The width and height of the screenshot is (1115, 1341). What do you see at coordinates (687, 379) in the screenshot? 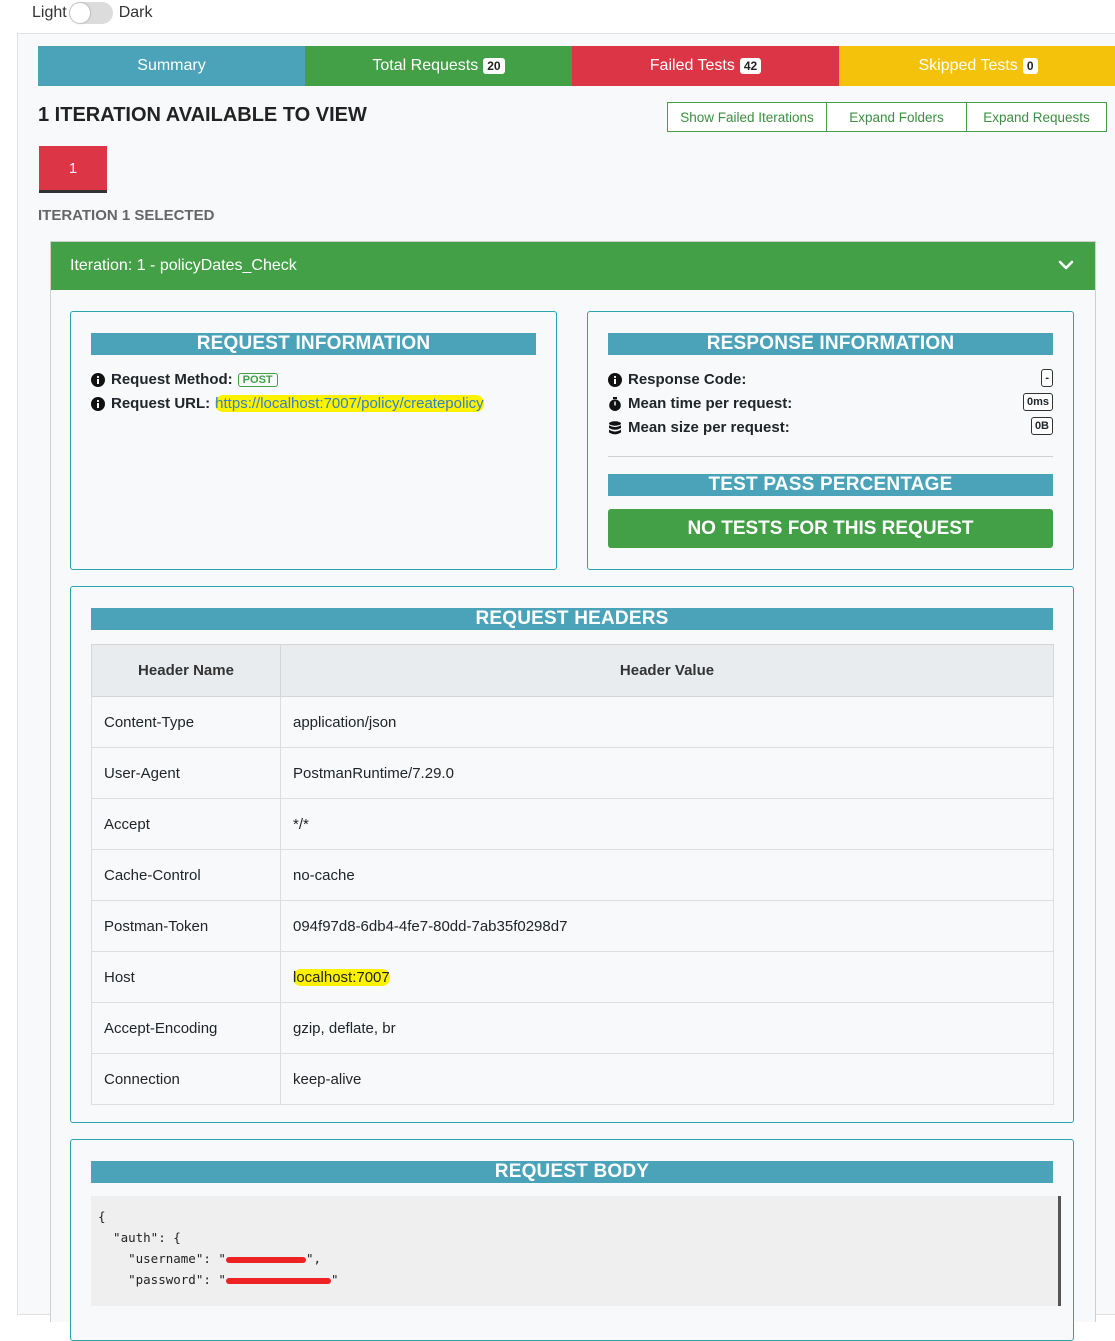
I see `response-code-label: Response Code:` at bounding box center [687, 379].